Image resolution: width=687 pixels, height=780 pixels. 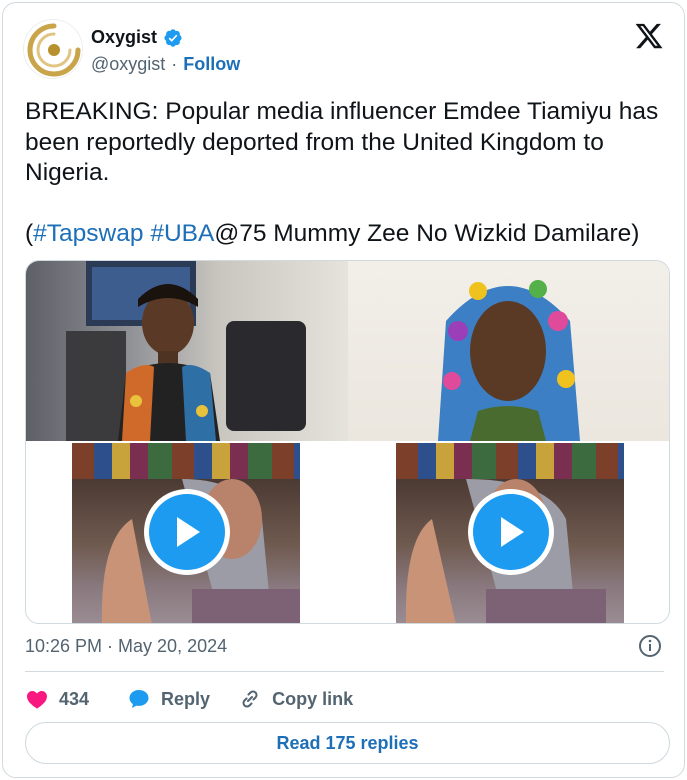 I want to click on photo-man-studio-image, so click(x=186, y=351).